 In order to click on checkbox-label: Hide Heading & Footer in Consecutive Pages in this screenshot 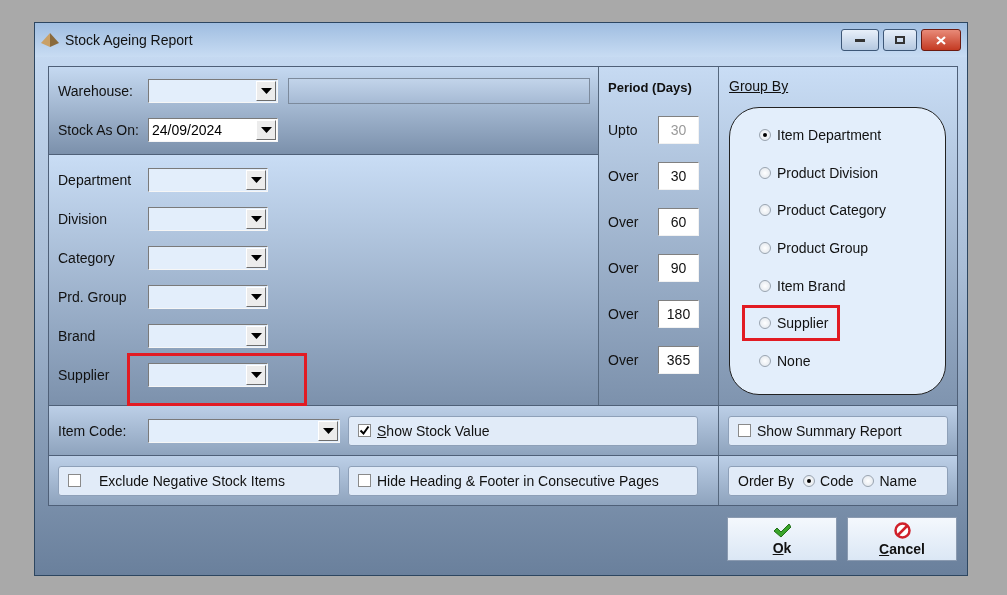, I will do `click(518, 480)`.